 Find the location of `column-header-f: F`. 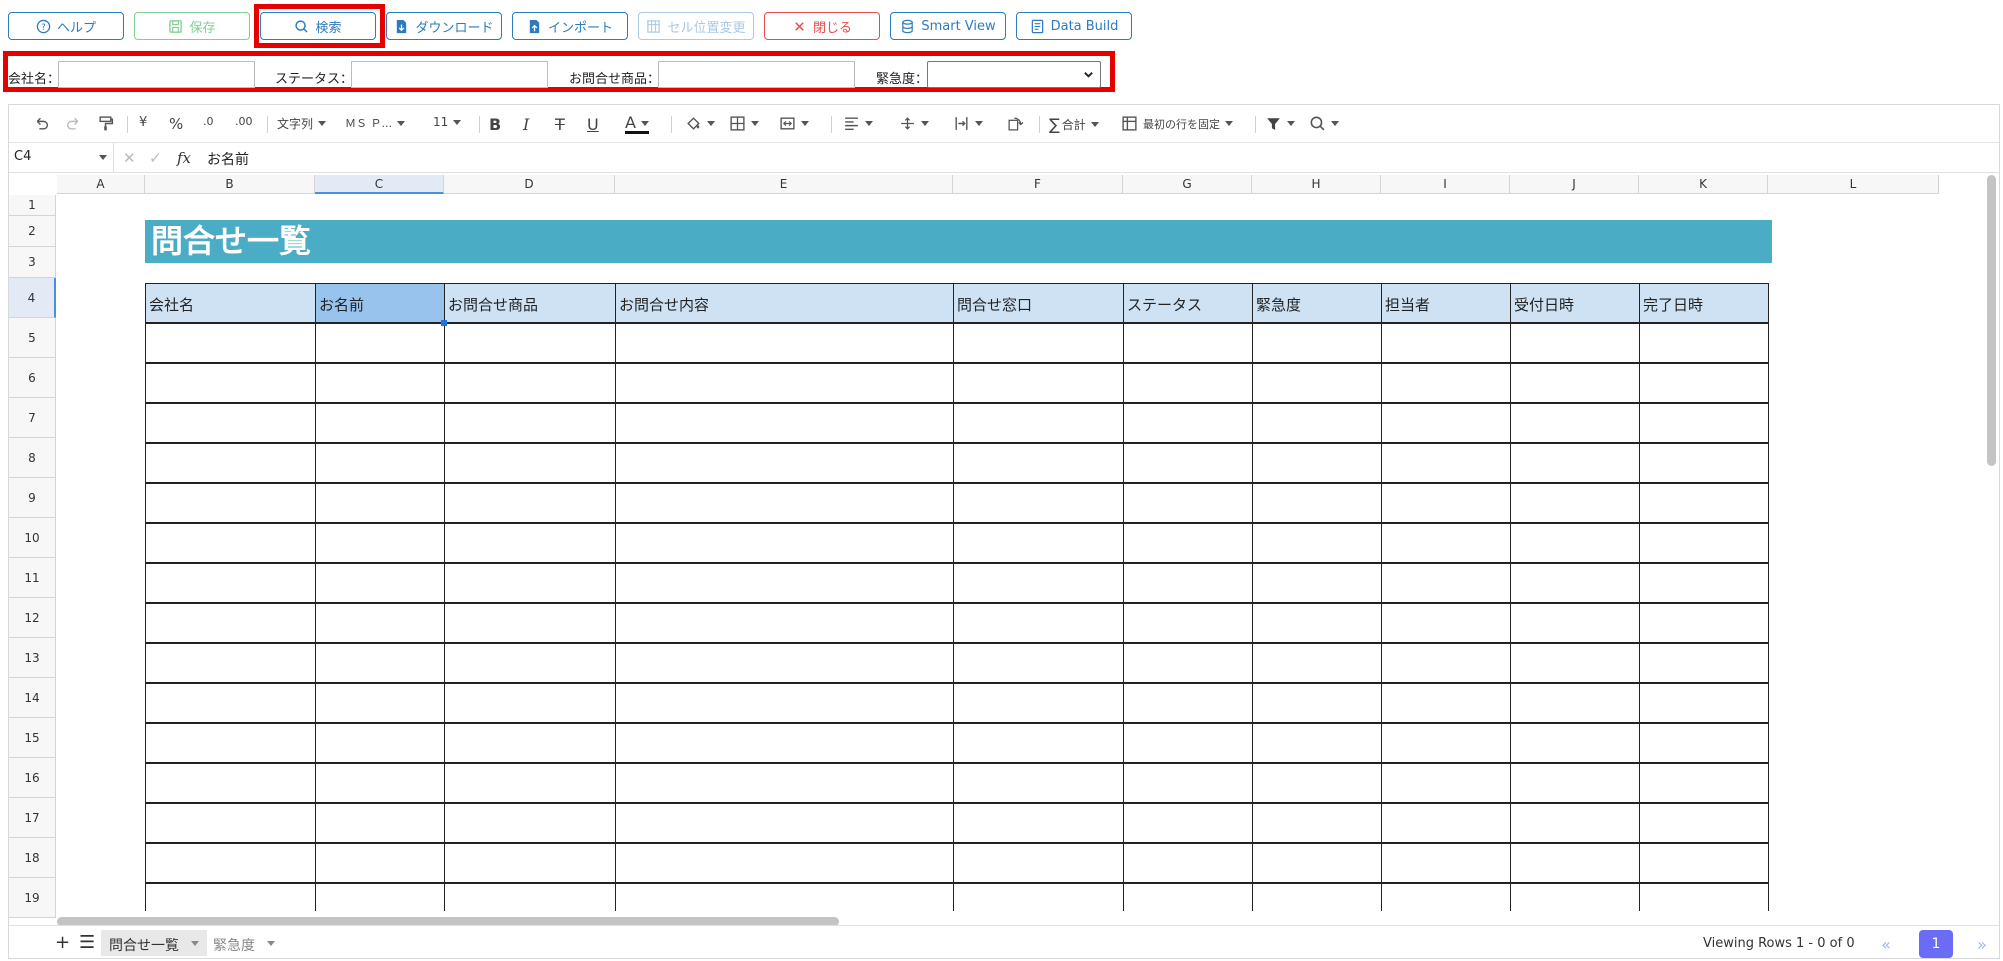

column-header-f: F is located at coordinates (1038, 184).